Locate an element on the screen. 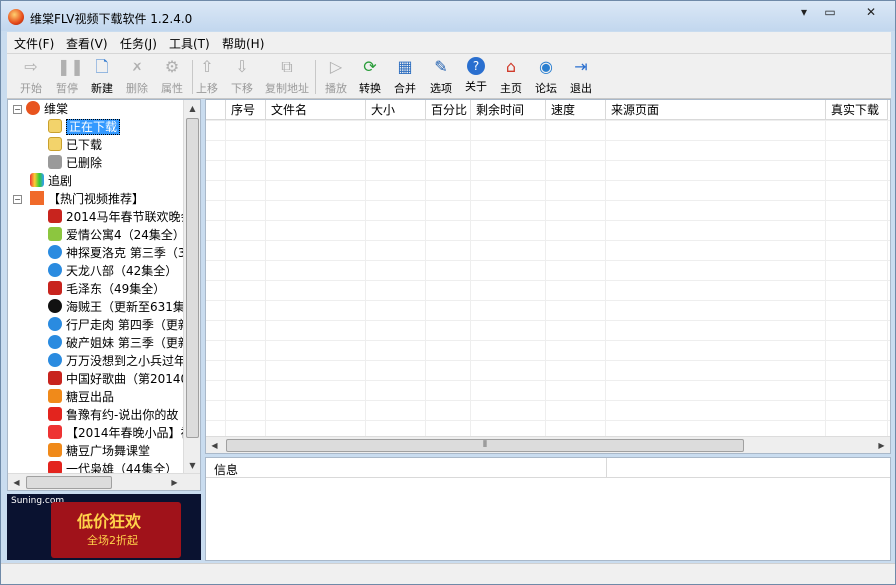 The height and width of the screenshot is (585, 896). pause-button: ❚❚ 暂停 is located at coordinates (67, 77).